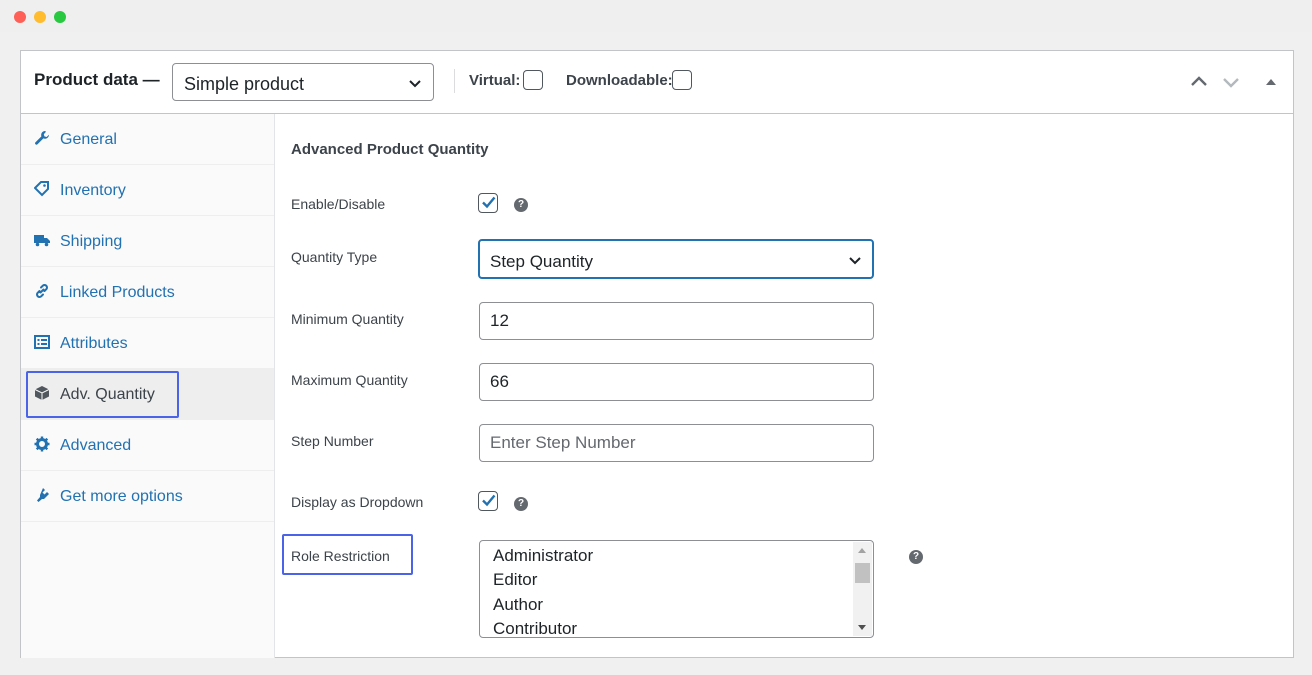 This screenshot has height=675, width=1312. Describe the element at coordinates (244, 84) in the screenshot. I see `product-type-value: Simple product` at that location.